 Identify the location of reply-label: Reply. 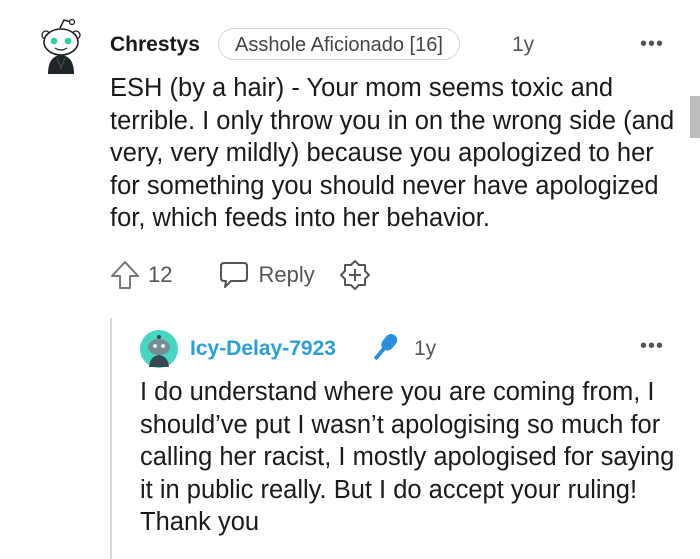
(286, 274).